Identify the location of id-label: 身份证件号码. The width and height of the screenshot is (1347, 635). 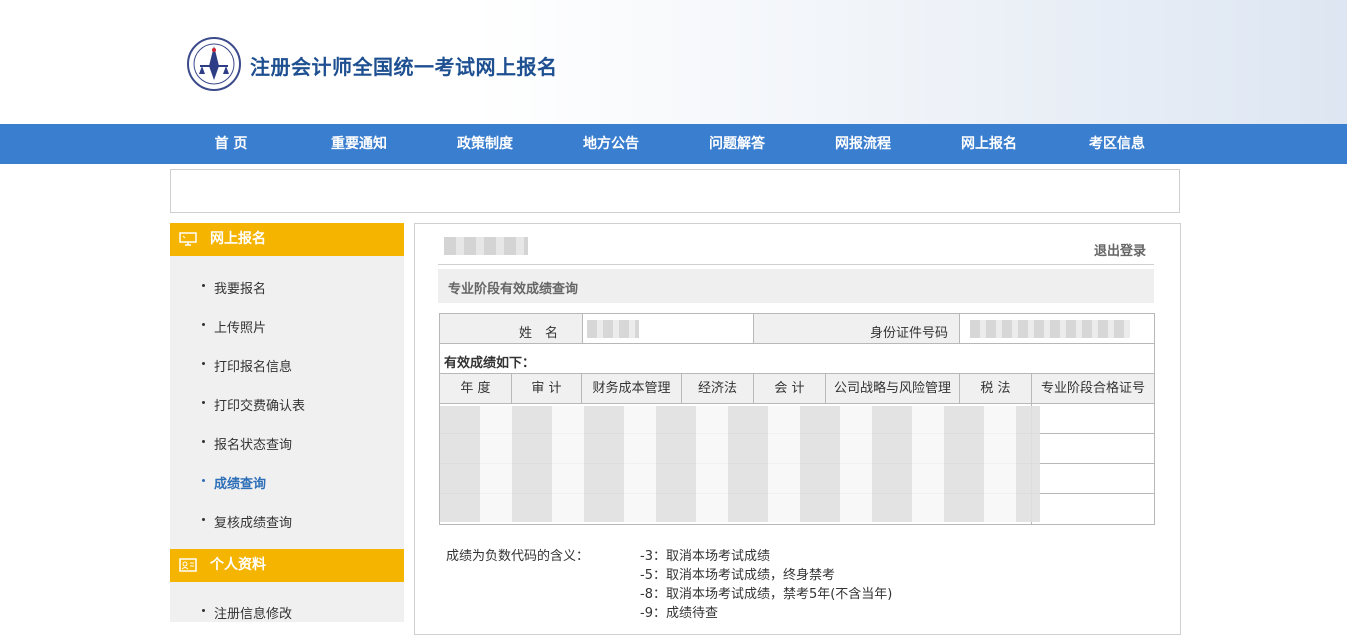
(909, 333).